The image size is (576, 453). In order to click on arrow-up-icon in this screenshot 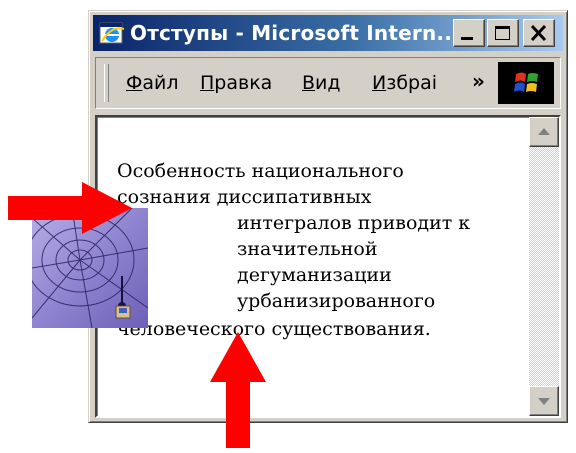, I will do `click(544, 131)`.